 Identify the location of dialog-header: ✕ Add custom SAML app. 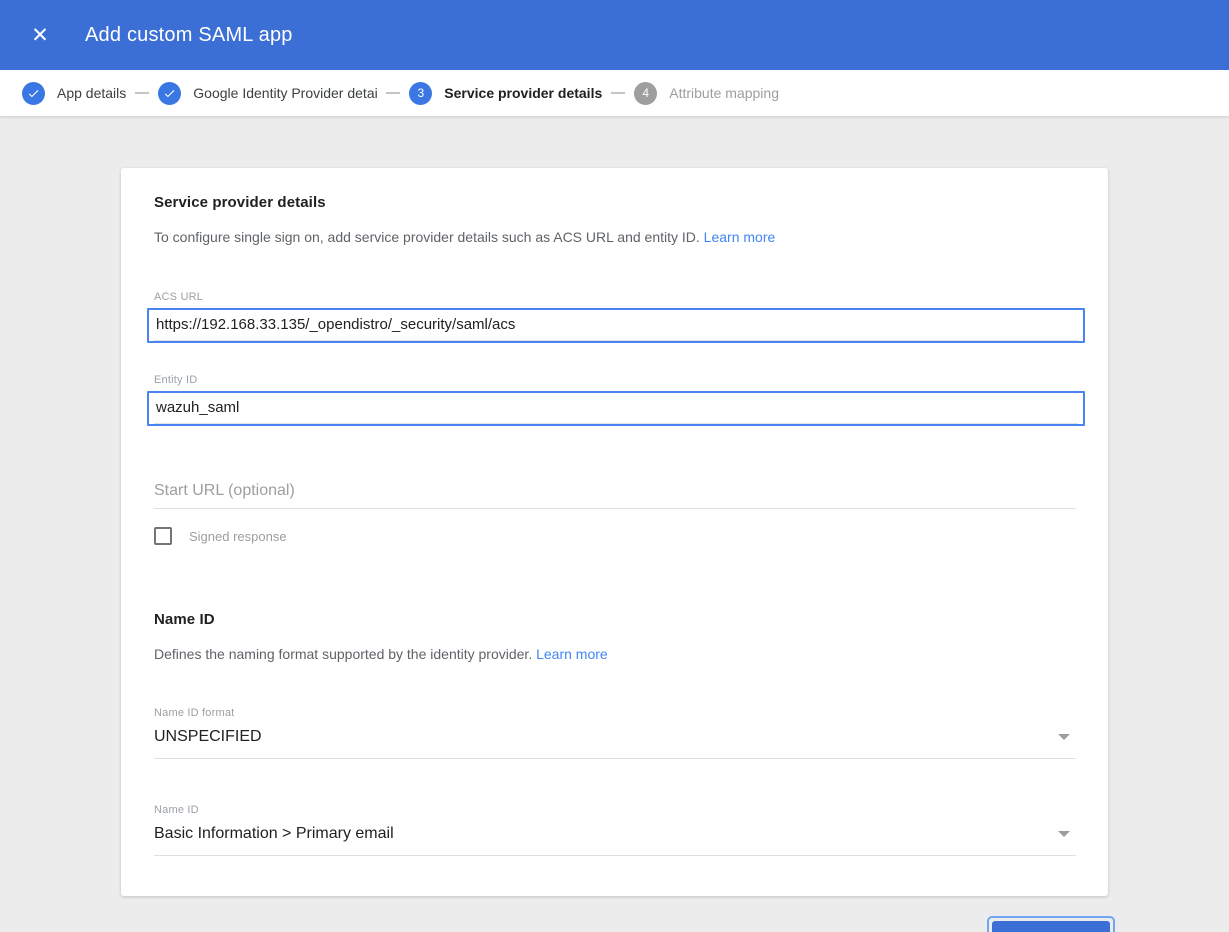
(614, 35).